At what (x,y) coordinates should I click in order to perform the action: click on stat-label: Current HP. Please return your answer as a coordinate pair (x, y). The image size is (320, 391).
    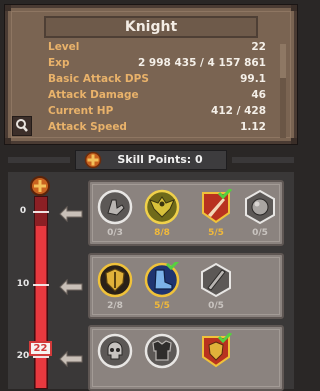
    Looking at the image, I should click on (81, 111).